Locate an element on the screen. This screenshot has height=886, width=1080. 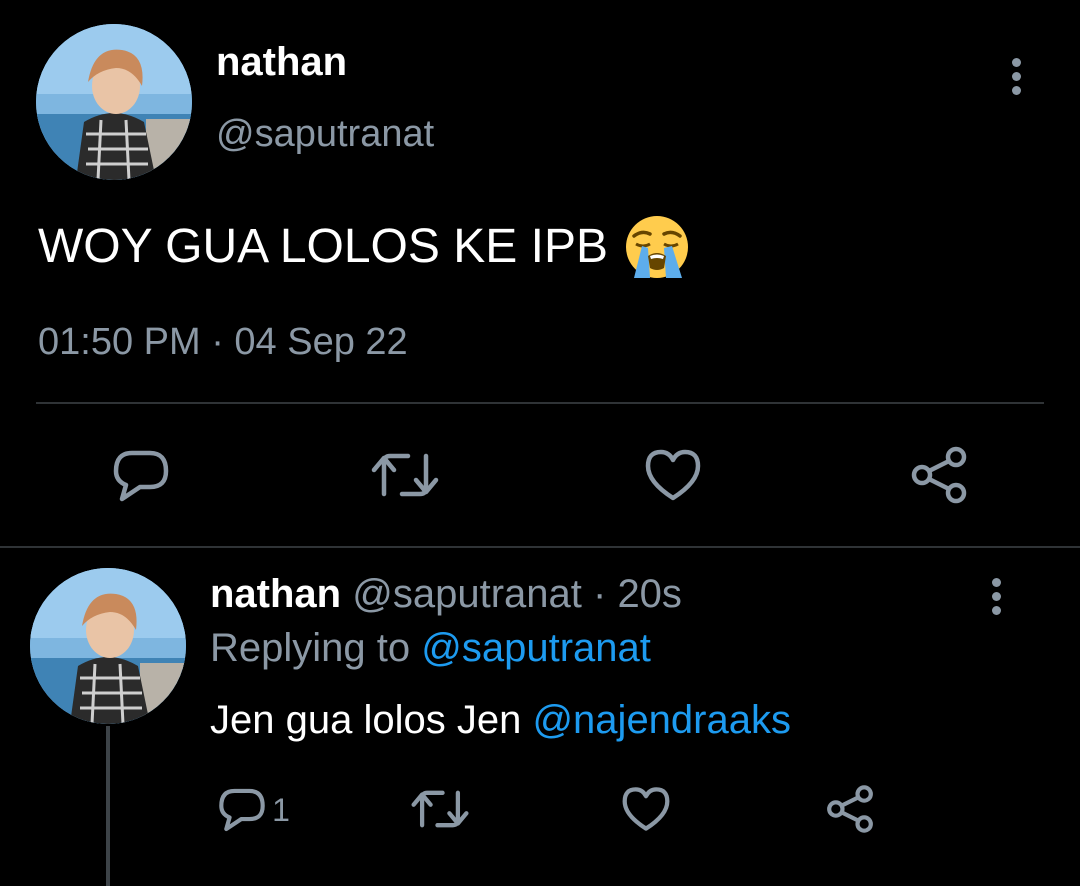
tweet-timestamp: 01:50 PM · 04 Sep 22 is located at coordinates (223, 342).